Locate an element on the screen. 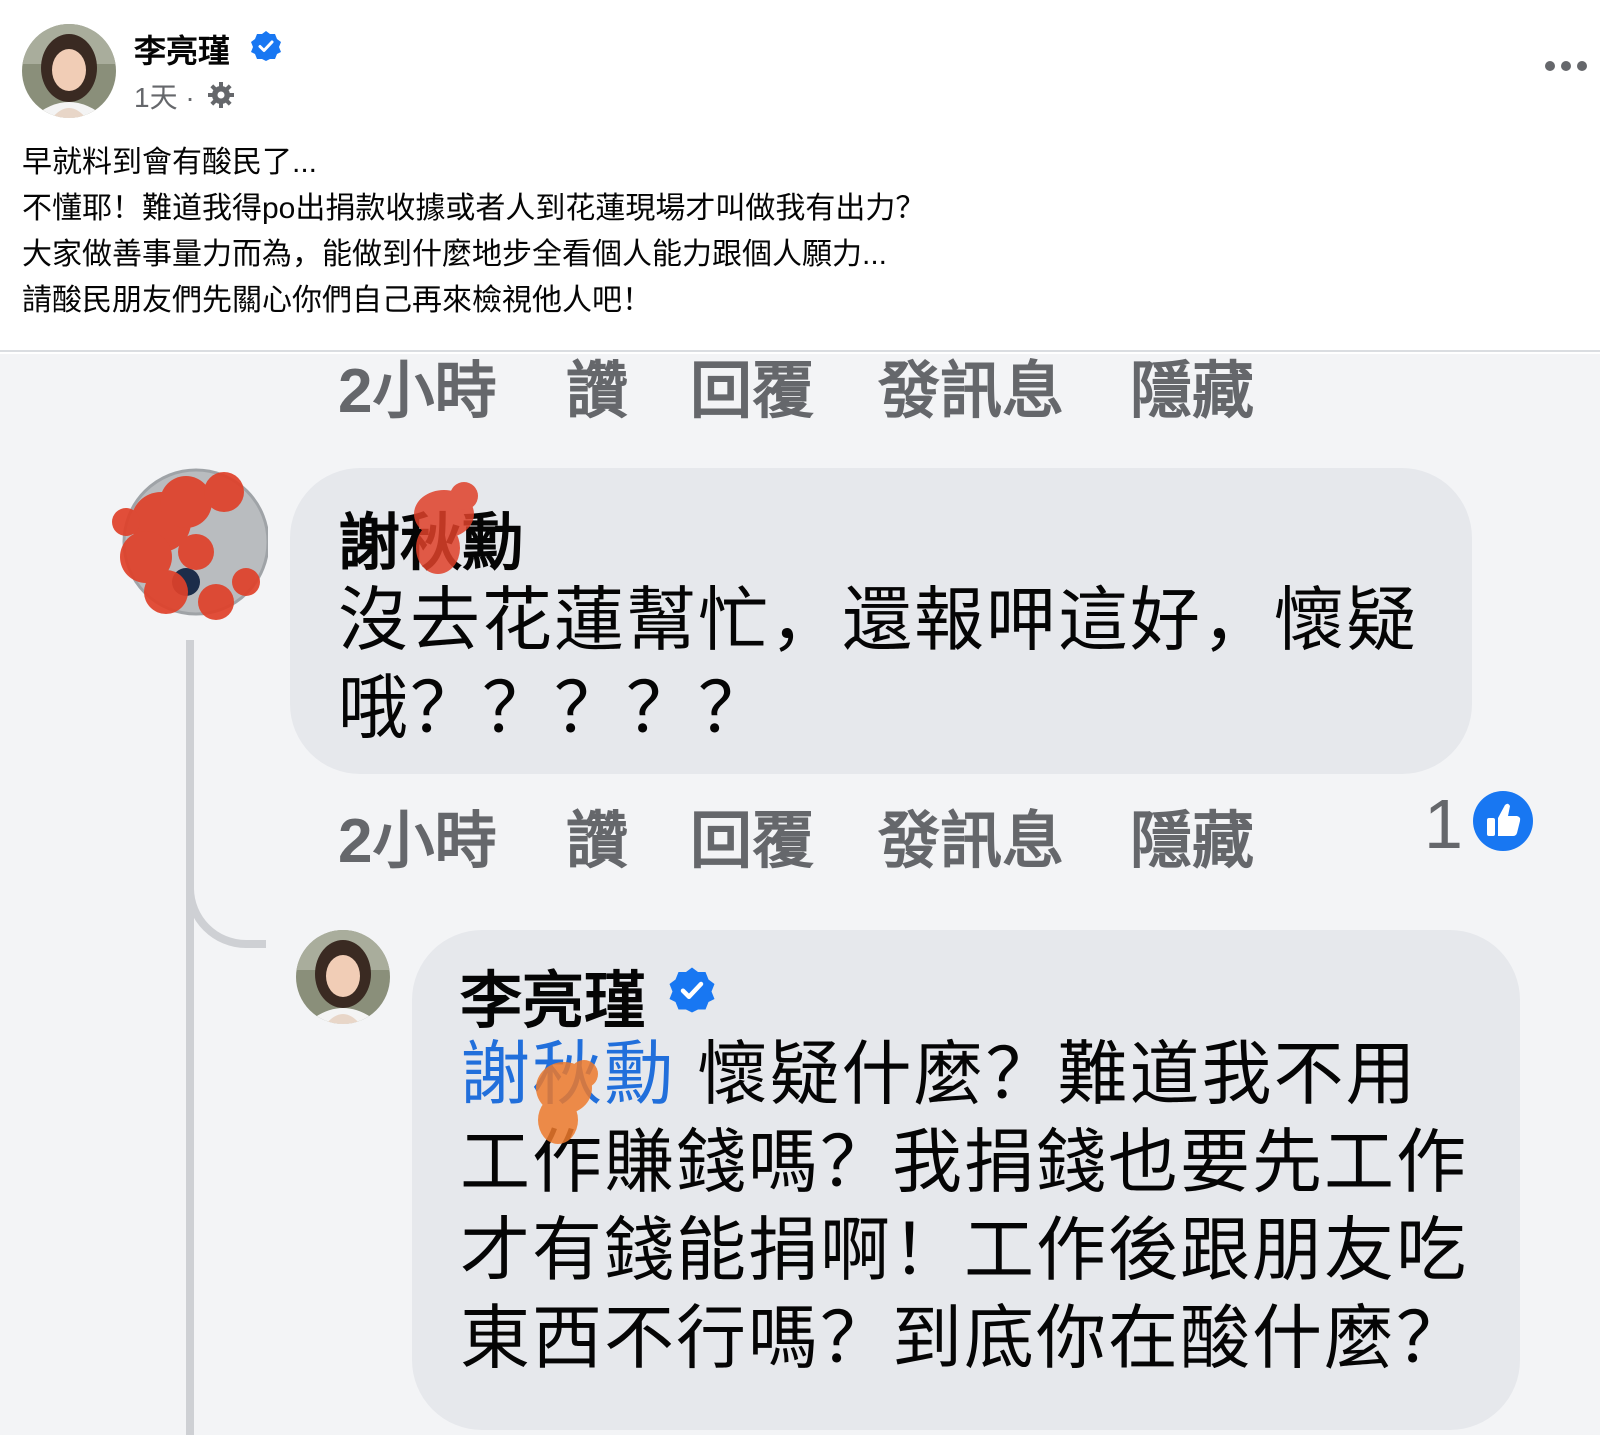  commenter-avatar-redacted is located at coordinates (187, 543).